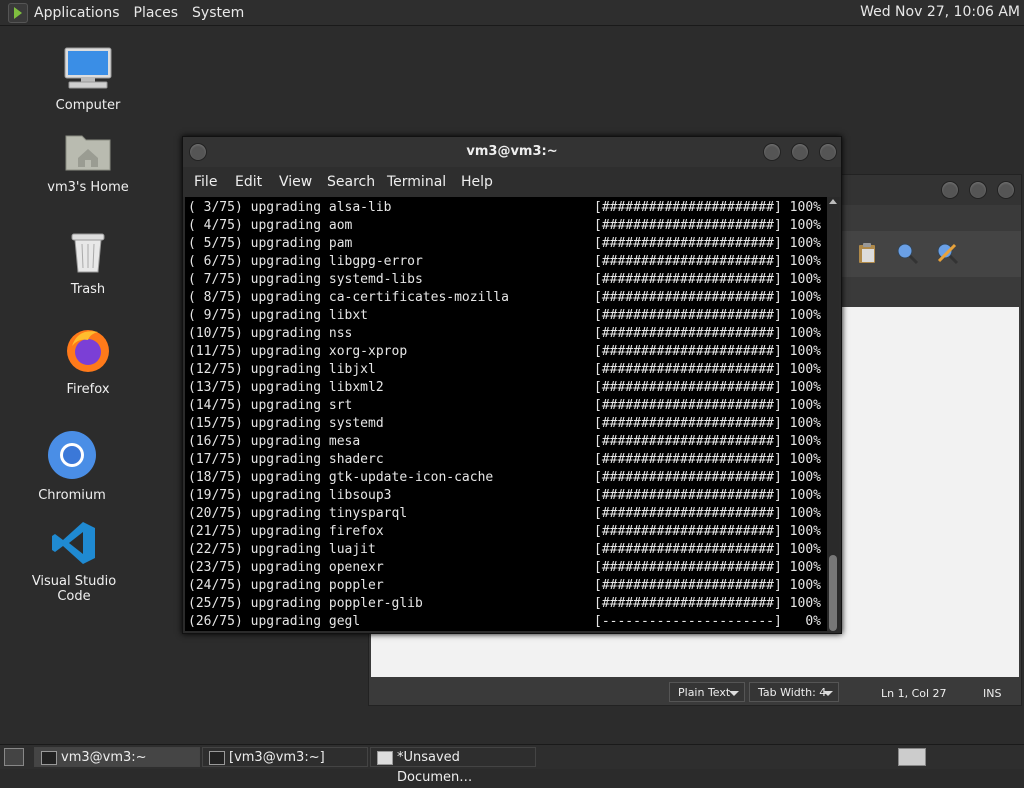  I want to click on menu-terminal: Terminal, so click(416, 182).